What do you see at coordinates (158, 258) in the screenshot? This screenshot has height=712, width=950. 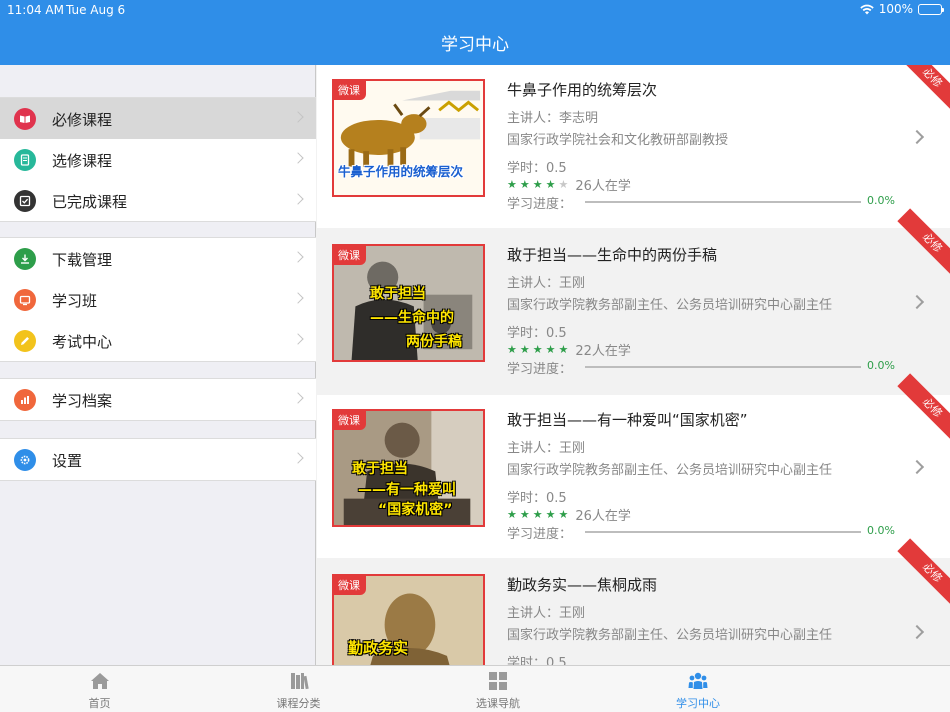 I see `sidebar-item-download-management: 下载管理` at bounding box center [158, 258].